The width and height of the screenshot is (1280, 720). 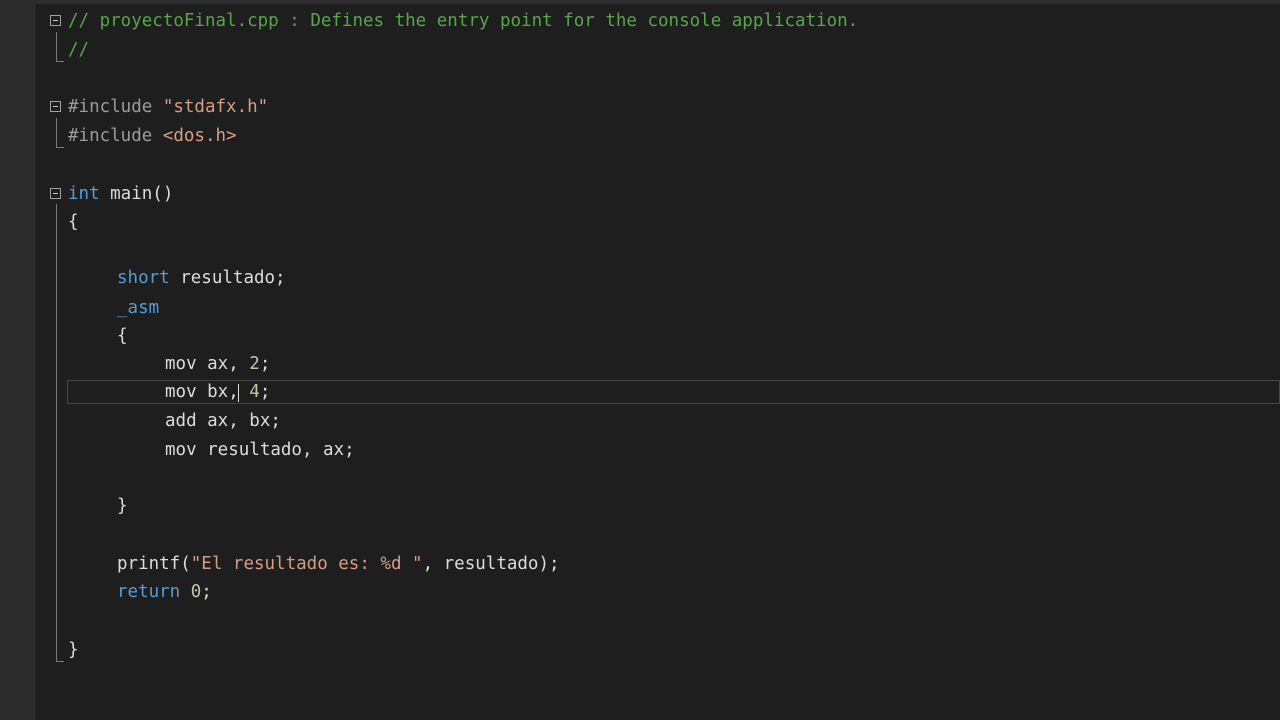 I want to click on editor-gutter, so click(x=17, y=360).